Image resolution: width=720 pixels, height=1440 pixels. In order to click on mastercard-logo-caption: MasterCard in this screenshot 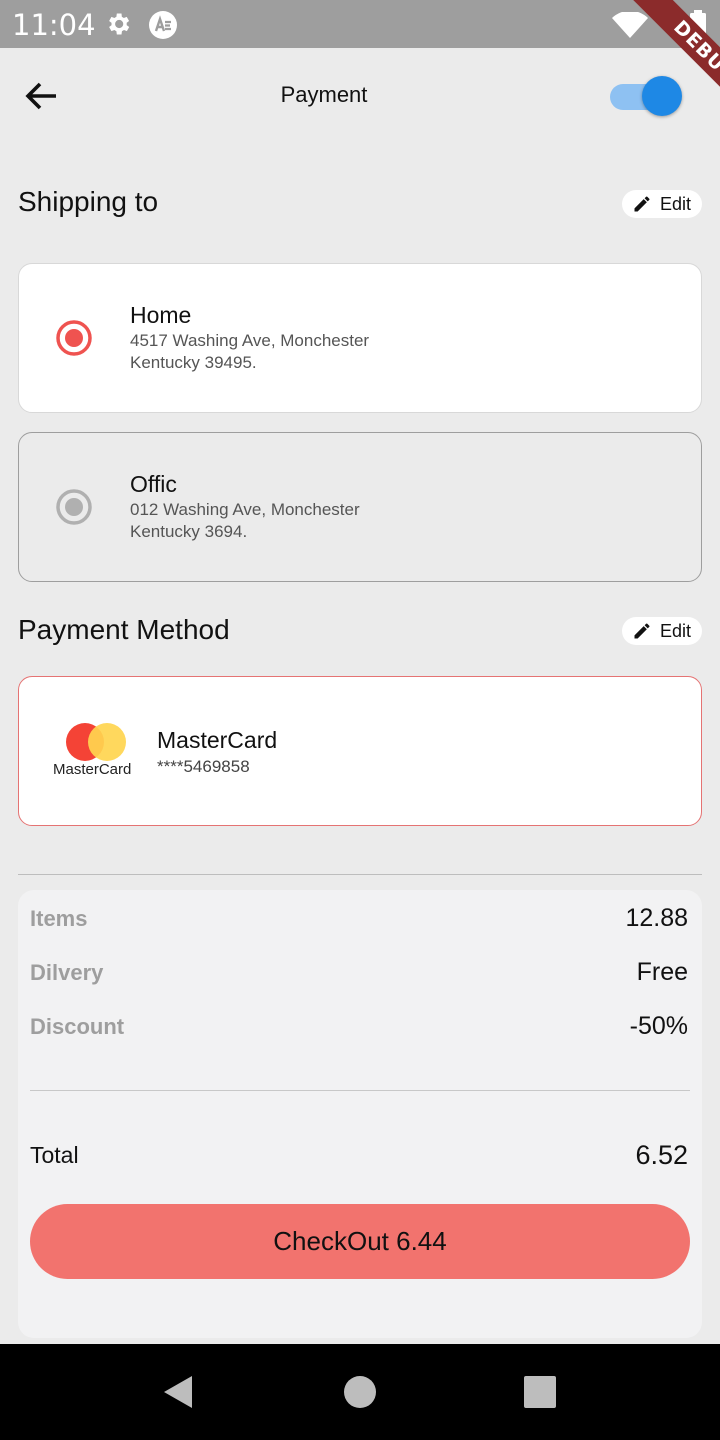, I will do `click(92, 769)`.